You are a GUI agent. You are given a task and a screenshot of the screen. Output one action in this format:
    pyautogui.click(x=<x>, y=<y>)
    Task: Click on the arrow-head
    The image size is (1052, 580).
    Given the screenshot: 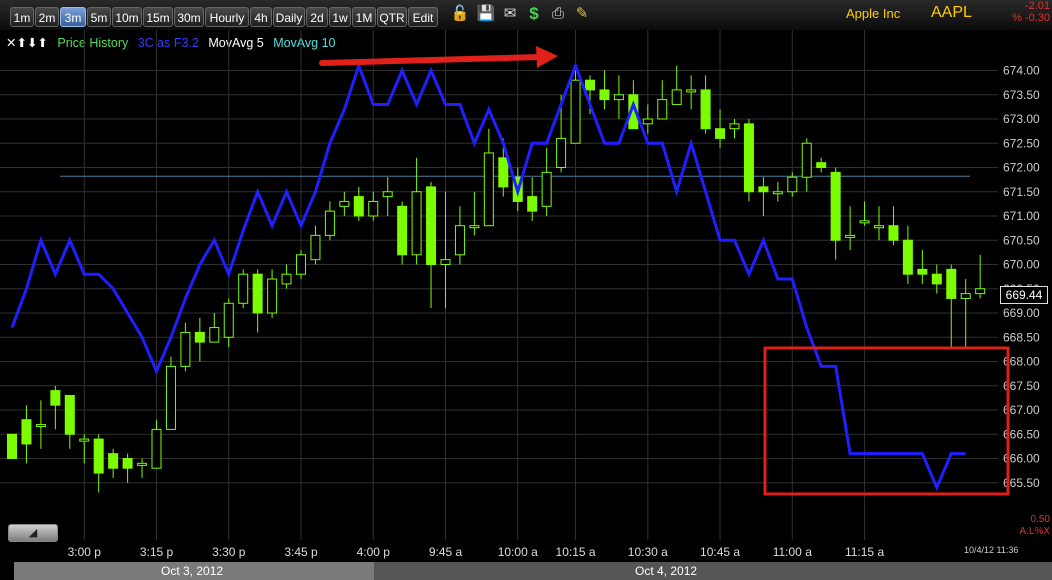 What is the action you would take?
    pyautogui.click(x=547, y=57)
    